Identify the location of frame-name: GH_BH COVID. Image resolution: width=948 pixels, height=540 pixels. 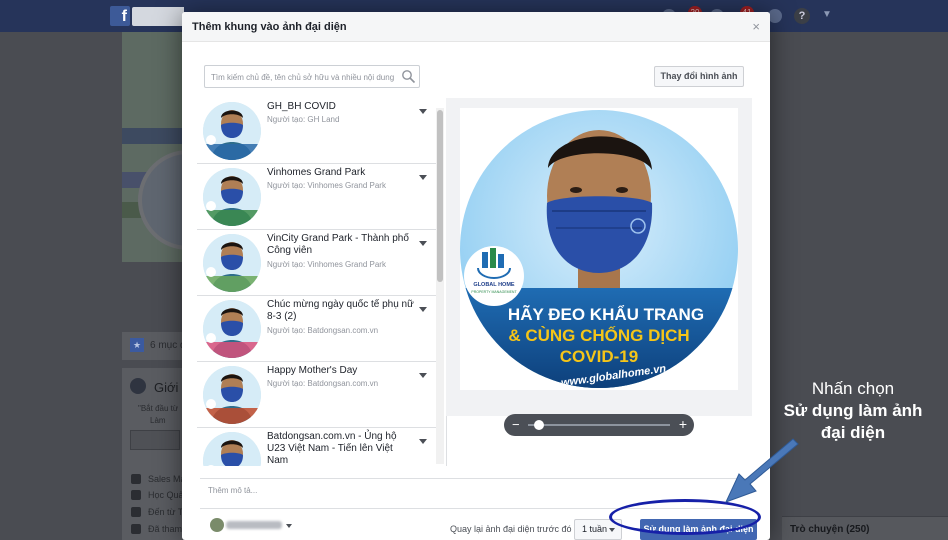
(301, 106).